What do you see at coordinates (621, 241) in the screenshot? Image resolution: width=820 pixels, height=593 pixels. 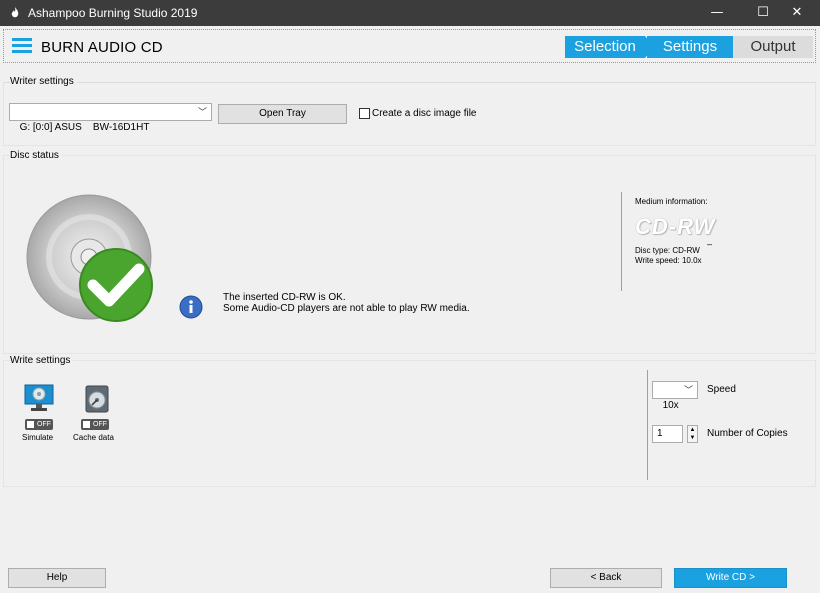 I see `disc-status-divider` at bounding box center [621, 241].